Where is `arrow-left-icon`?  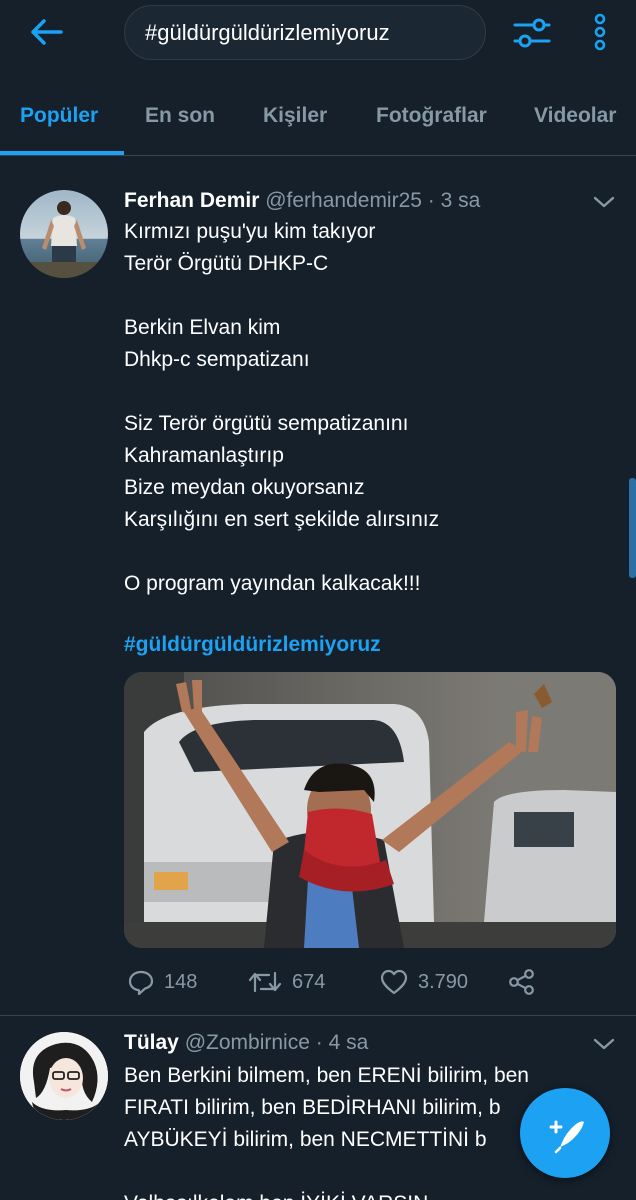 arrow-left-icon is located at coordinates (47, 32).